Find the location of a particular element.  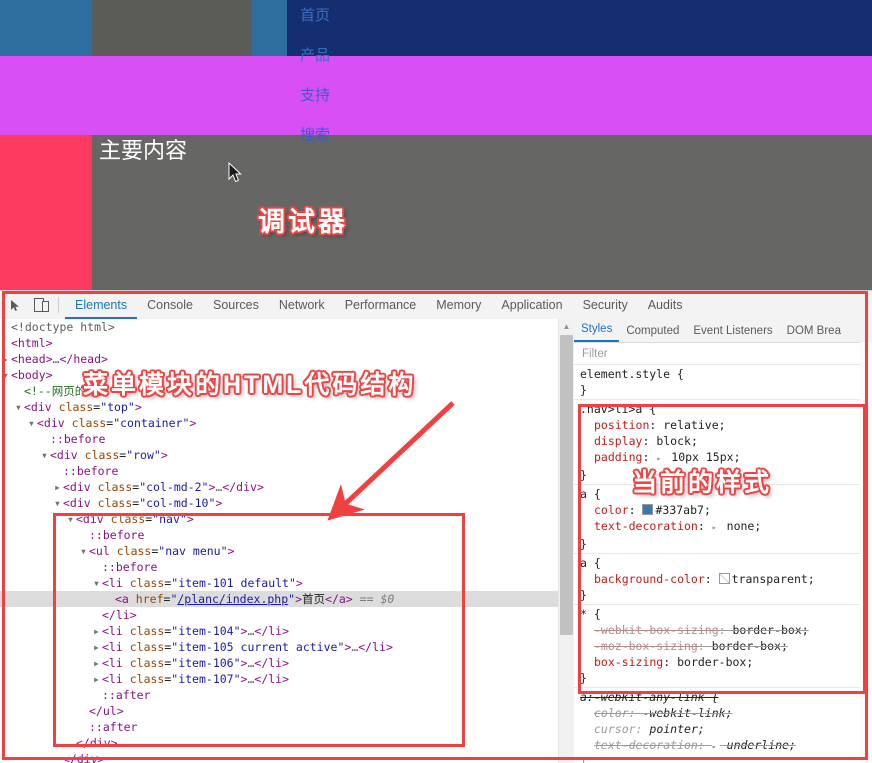

css-value: underline; is located at coordinates (761, 745).